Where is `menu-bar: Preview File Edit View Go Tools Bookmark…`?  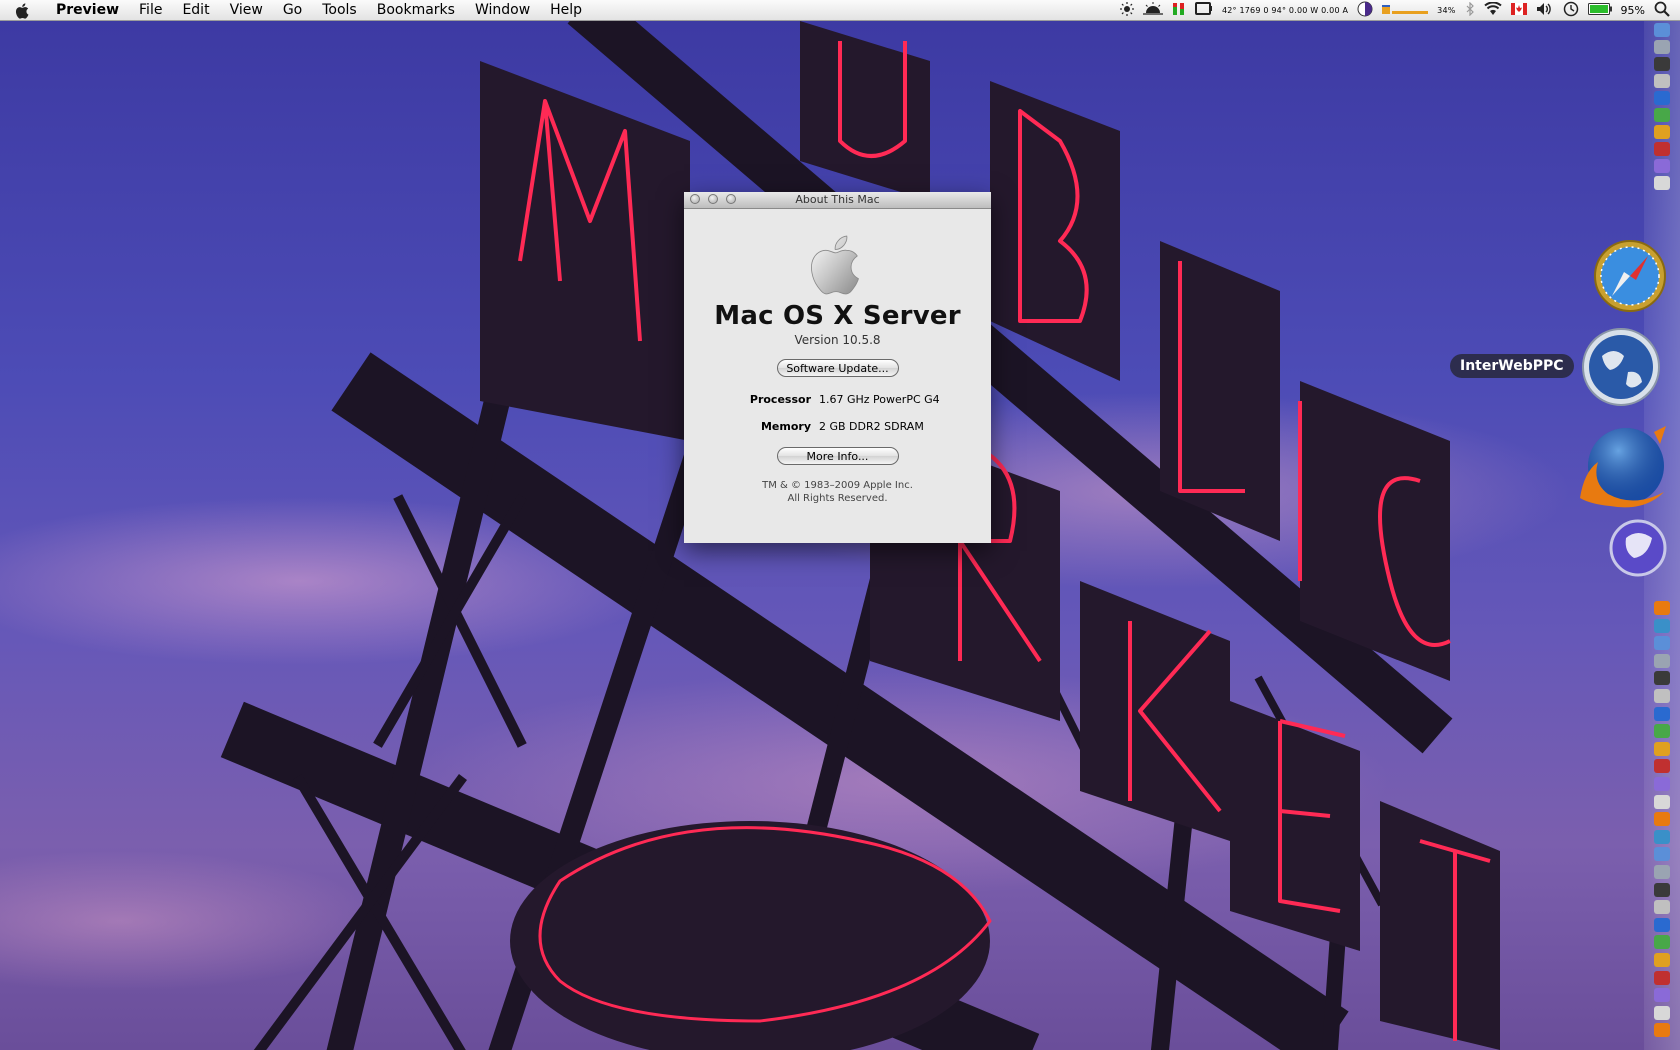 menu-bar: Preview File Edit View Go Tools Bookmark… is located at coordinates (840, 10).